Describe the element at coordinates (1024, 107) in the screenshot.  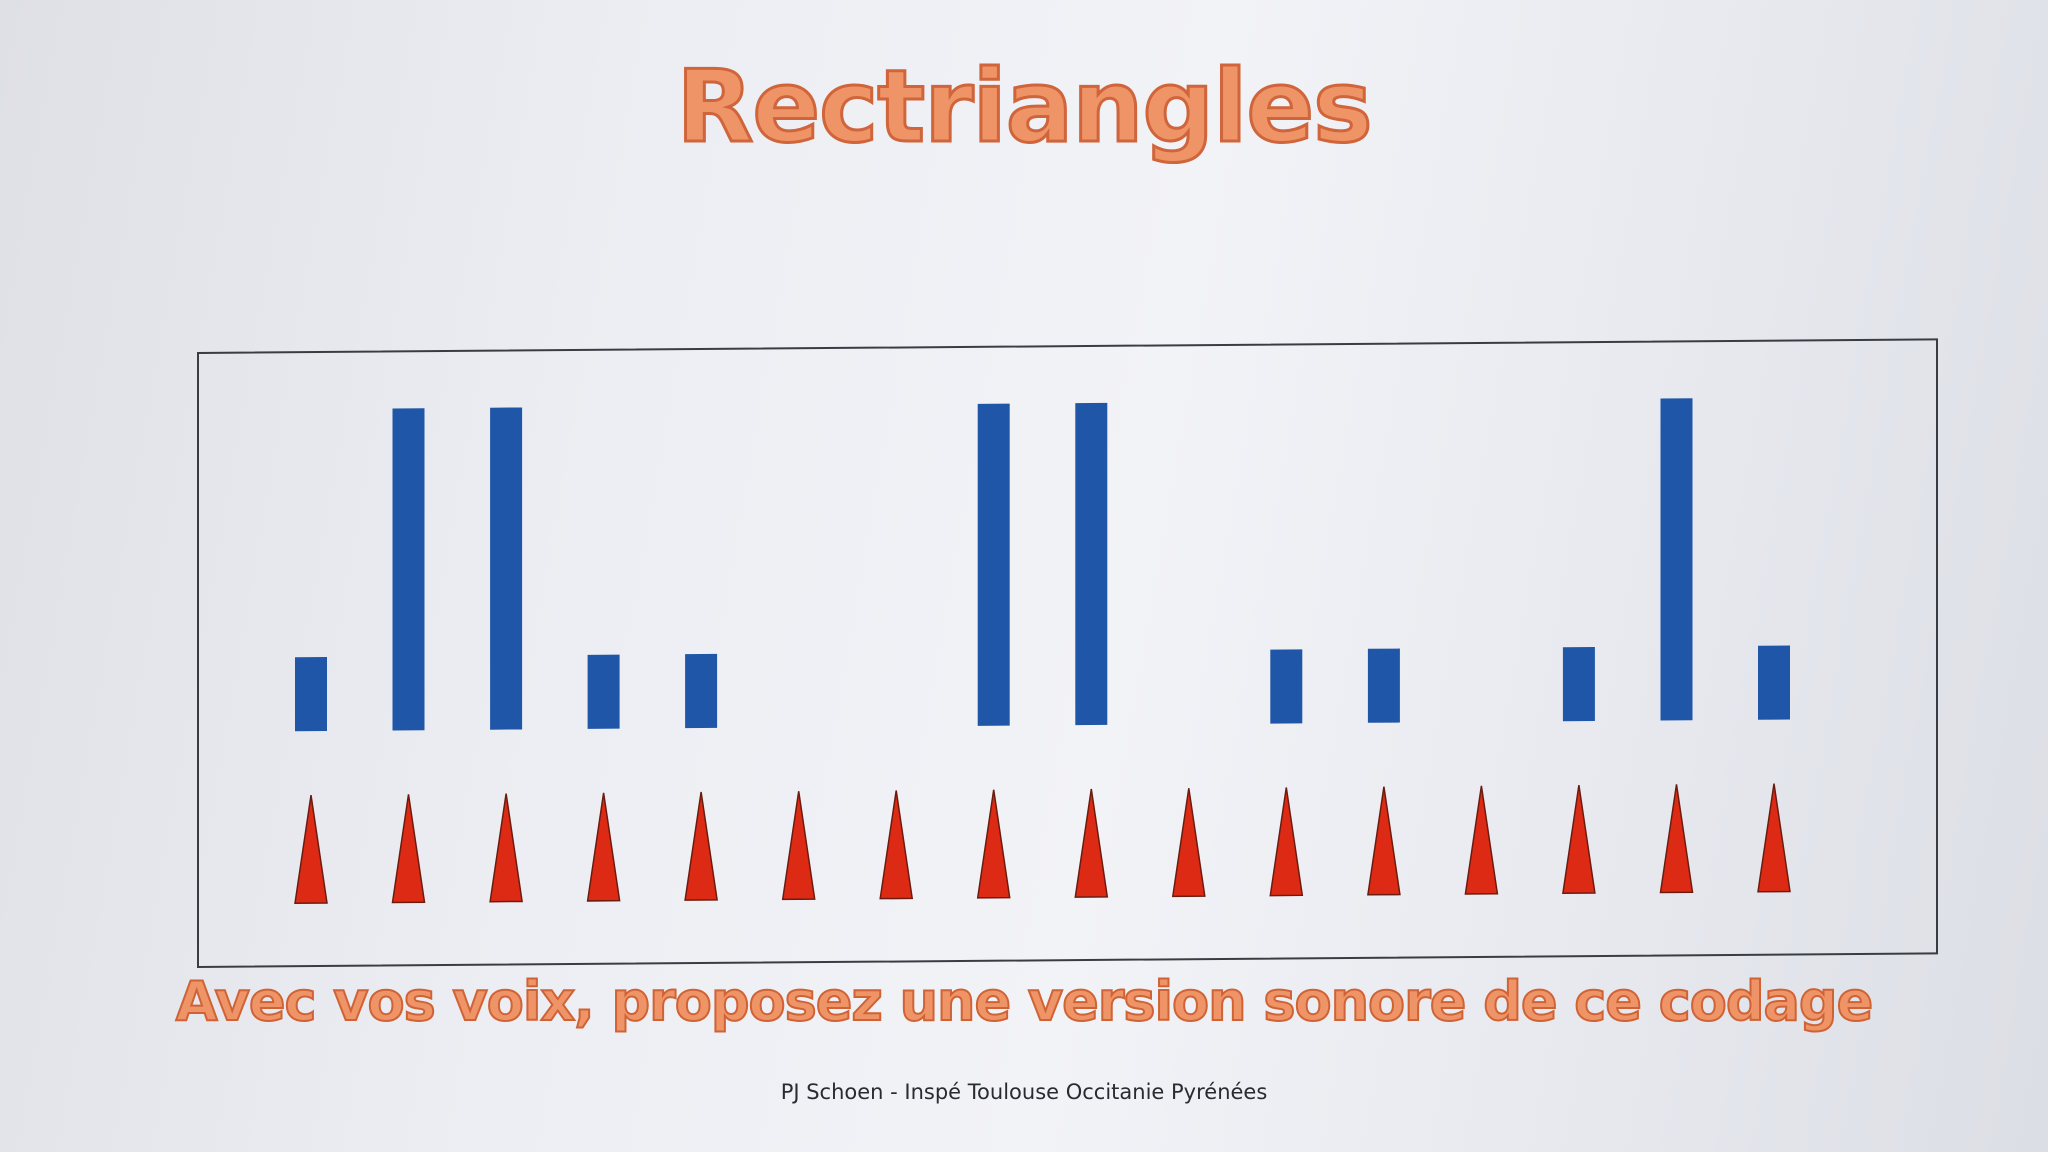
I see `page-title: Rectriangles` at that location.